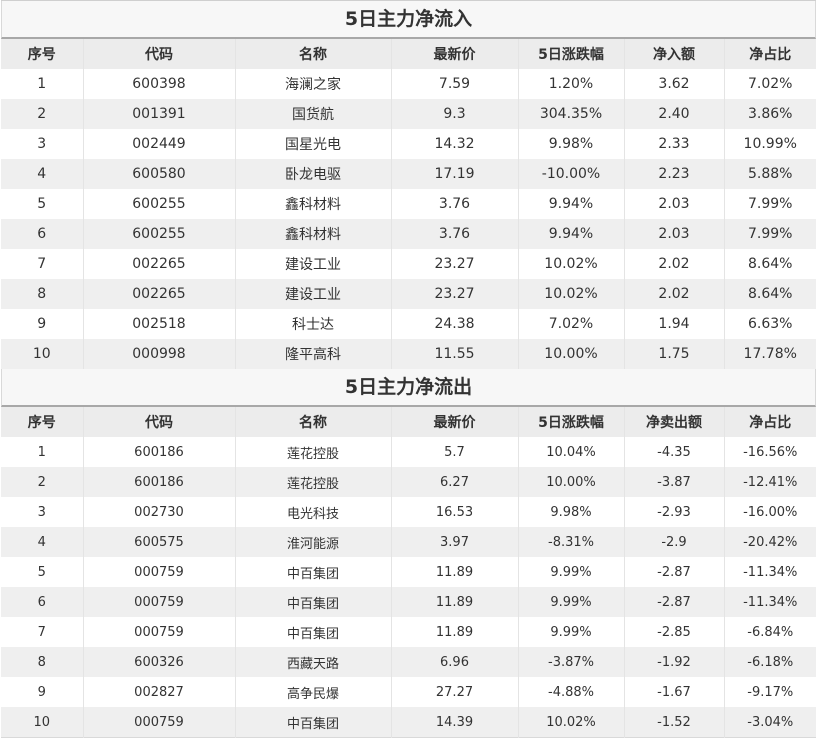  What do you see at coordinates (770, 354) in the screenshot?
I see `cell-net-ratio: 17.78%` at bounding box center [770, 354].